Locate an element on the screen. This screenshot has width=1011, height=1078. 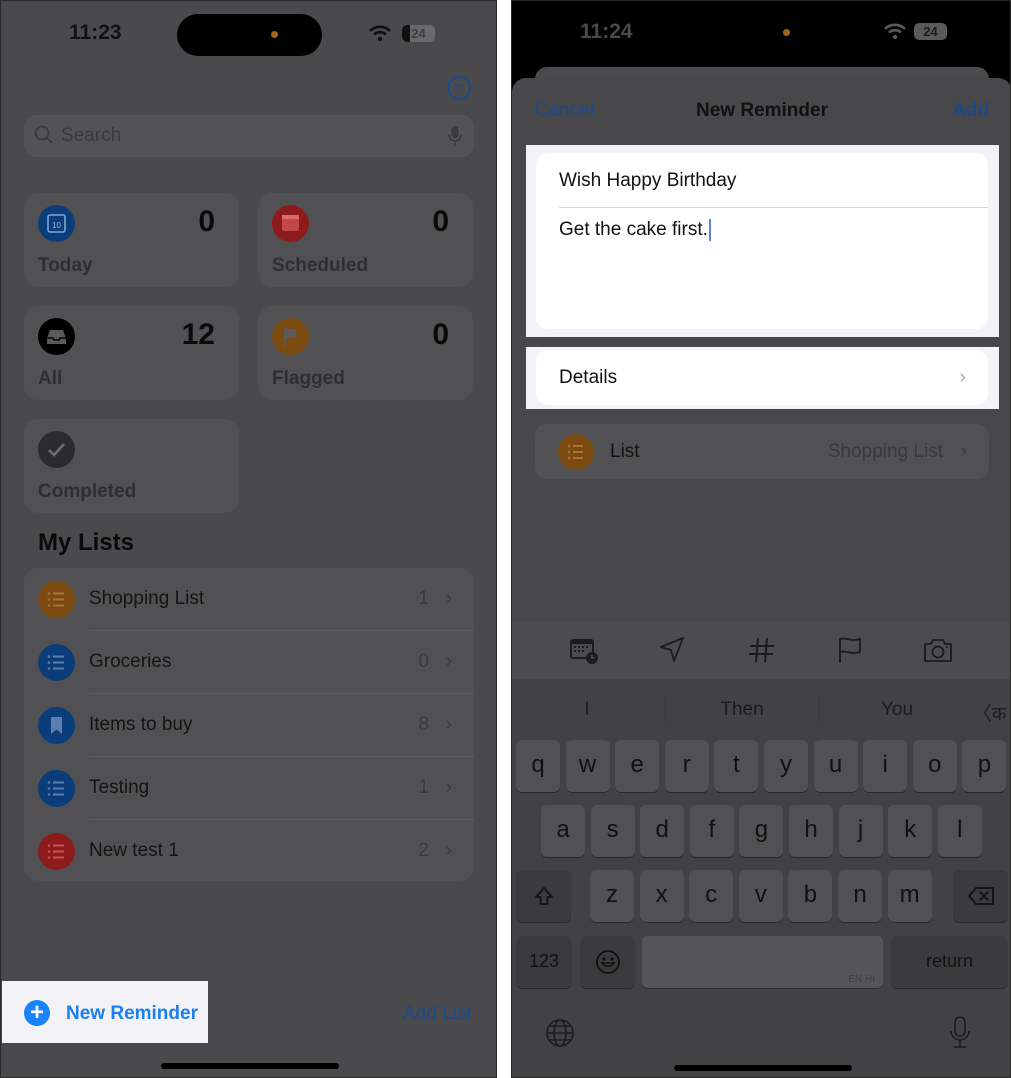
more-options-icon: ··· is located at coordinates (459, 88).